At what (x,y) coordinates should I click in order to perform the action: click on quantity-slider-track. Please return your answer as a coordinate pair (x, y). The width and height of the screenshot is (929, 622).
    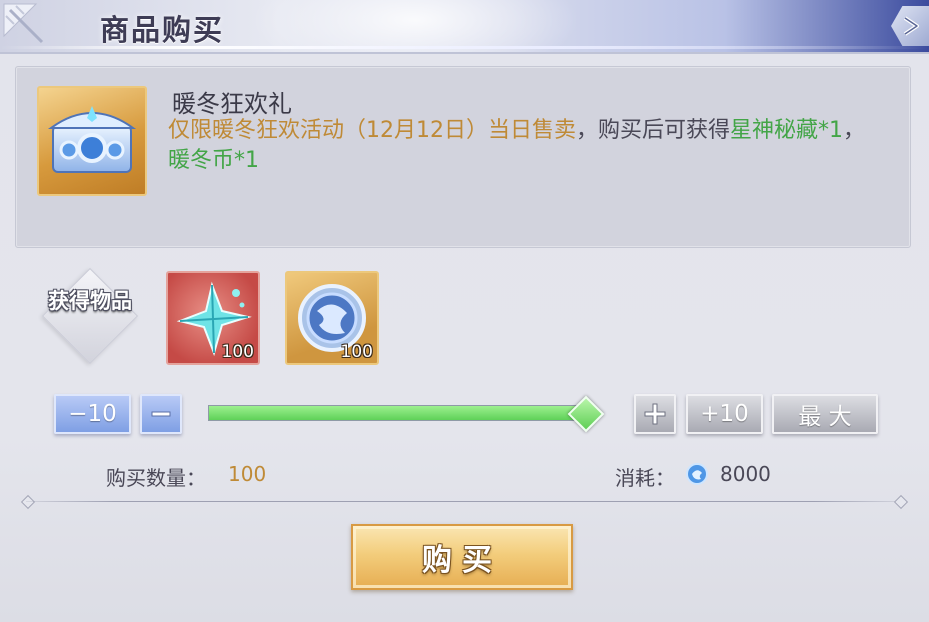
    Looking at the image, I should click on (397, 413).